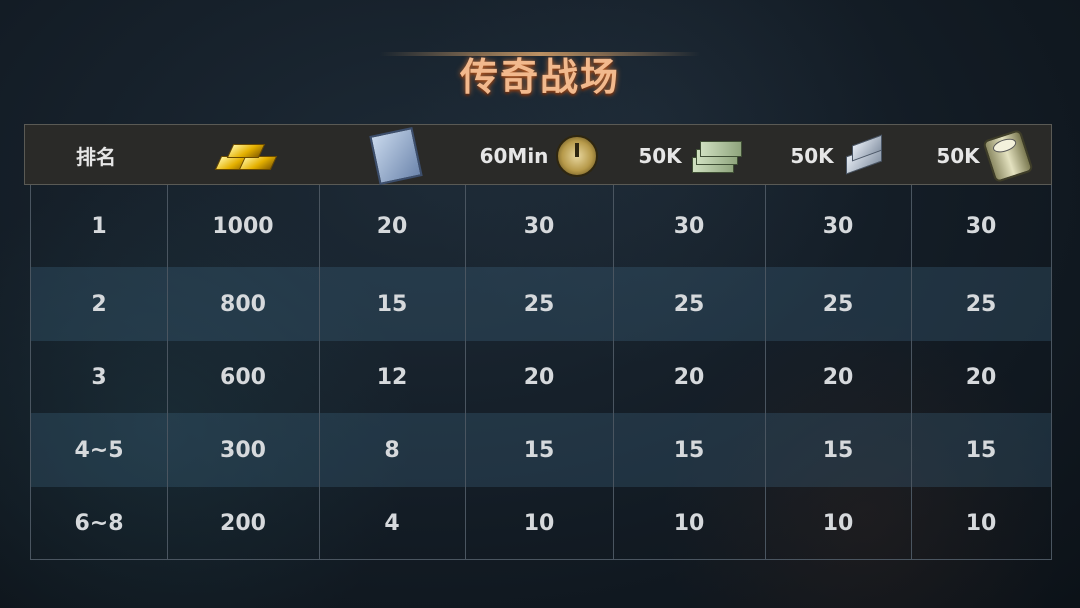 This screenshot has height=608, width=1080. I want to click on exp-cell: 20, so click(392, 226).